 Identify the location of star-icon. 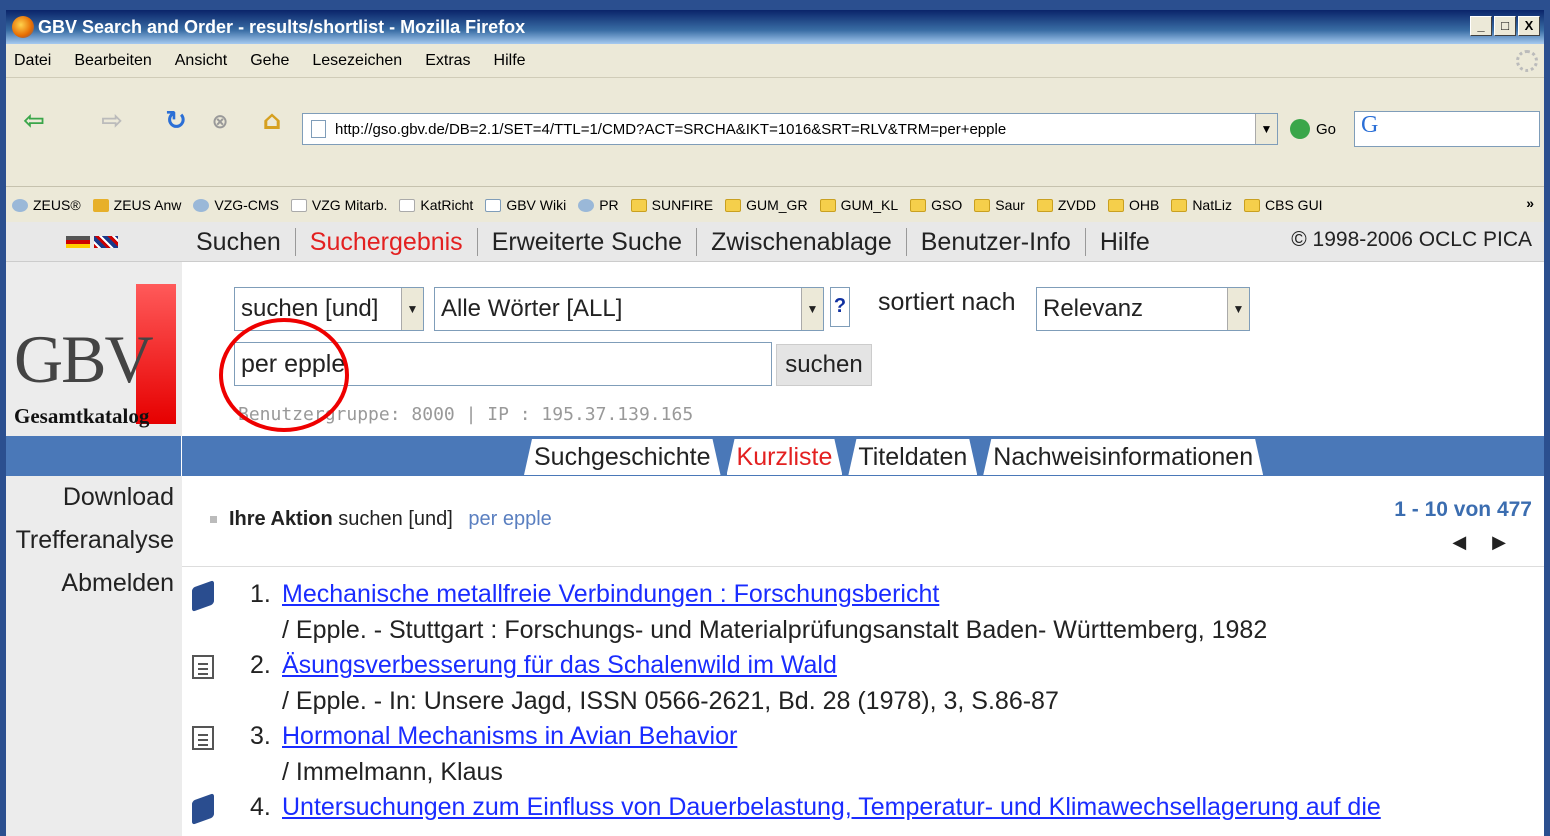
(100, 205).